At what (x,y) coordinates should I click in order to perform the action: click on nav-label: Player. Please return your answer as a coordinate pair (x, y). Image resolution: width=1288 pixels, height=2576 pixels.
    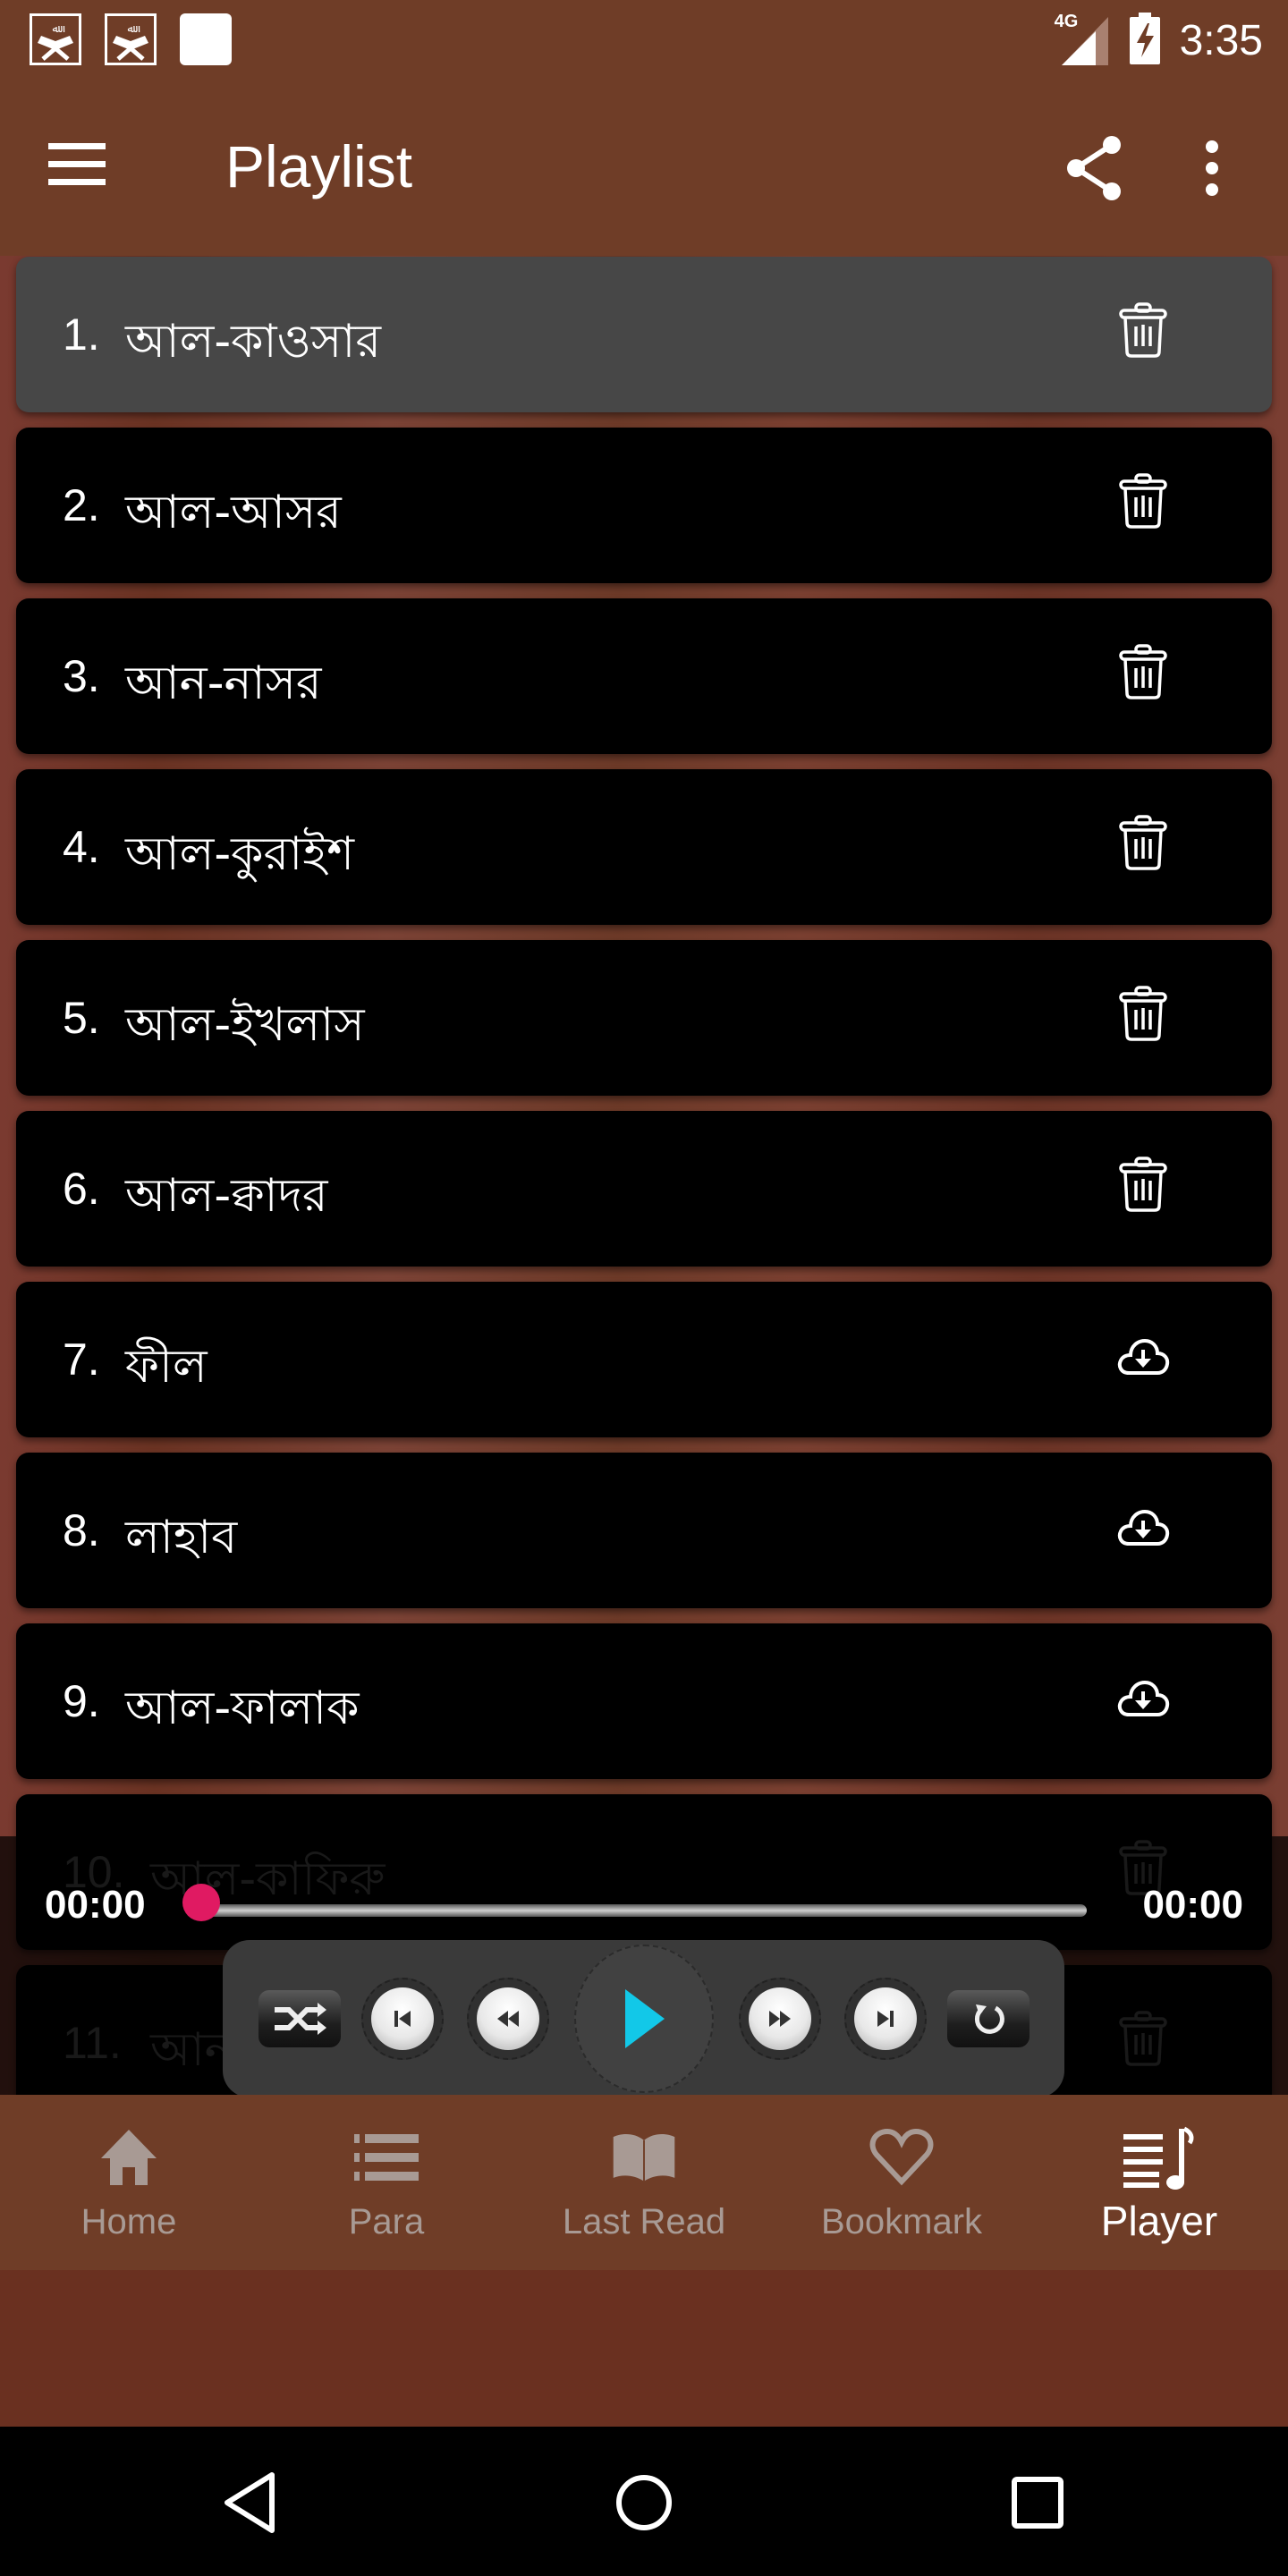
    Looking at the image, I should click on (1159, 2221).